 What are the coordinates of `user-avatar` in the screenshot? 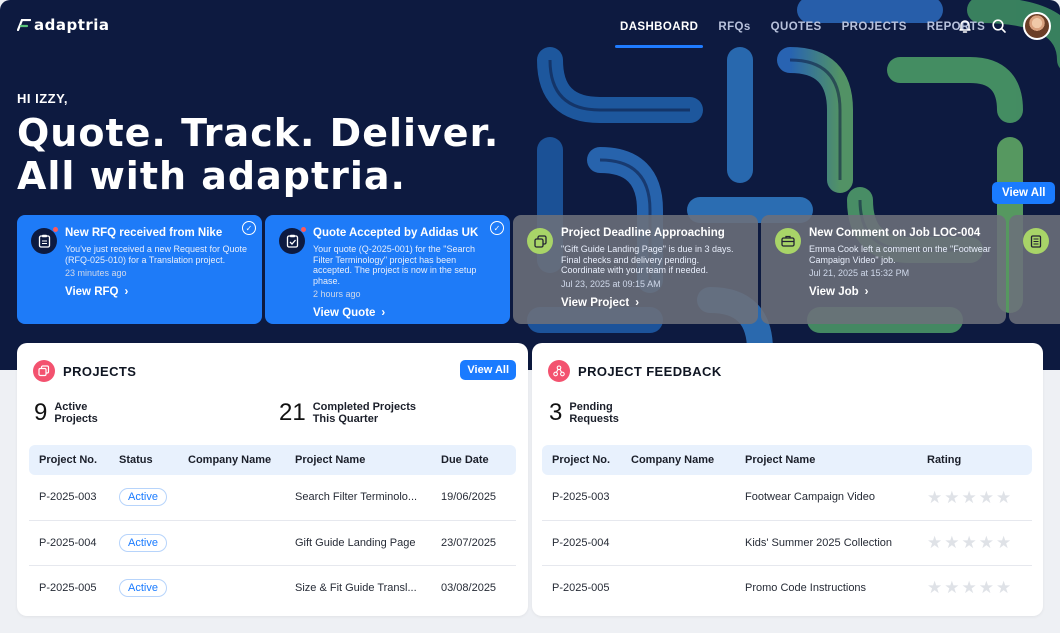 It's located at (1037, 26).